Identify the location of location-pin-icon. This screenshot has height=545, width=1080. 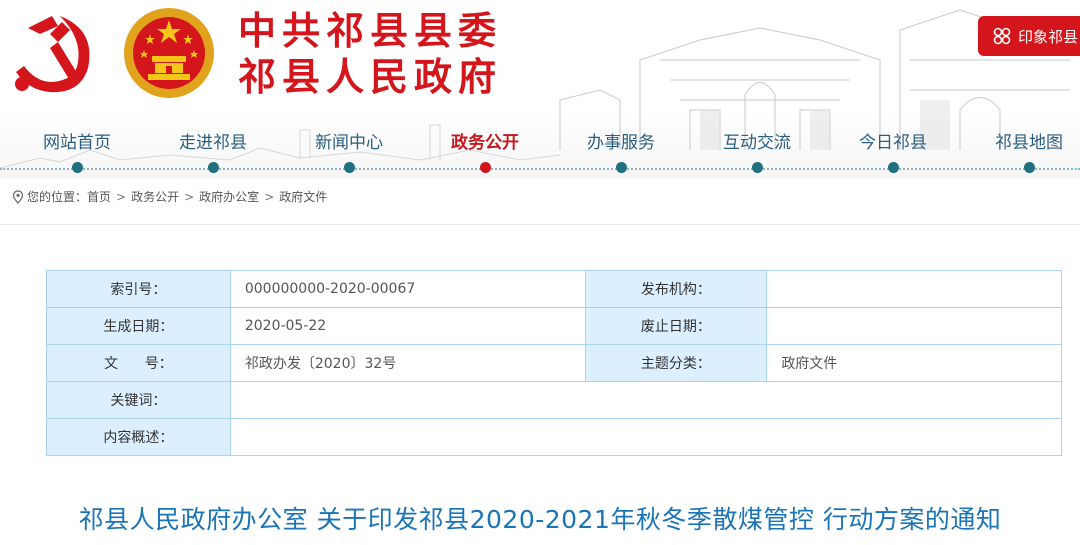
(18, 196).